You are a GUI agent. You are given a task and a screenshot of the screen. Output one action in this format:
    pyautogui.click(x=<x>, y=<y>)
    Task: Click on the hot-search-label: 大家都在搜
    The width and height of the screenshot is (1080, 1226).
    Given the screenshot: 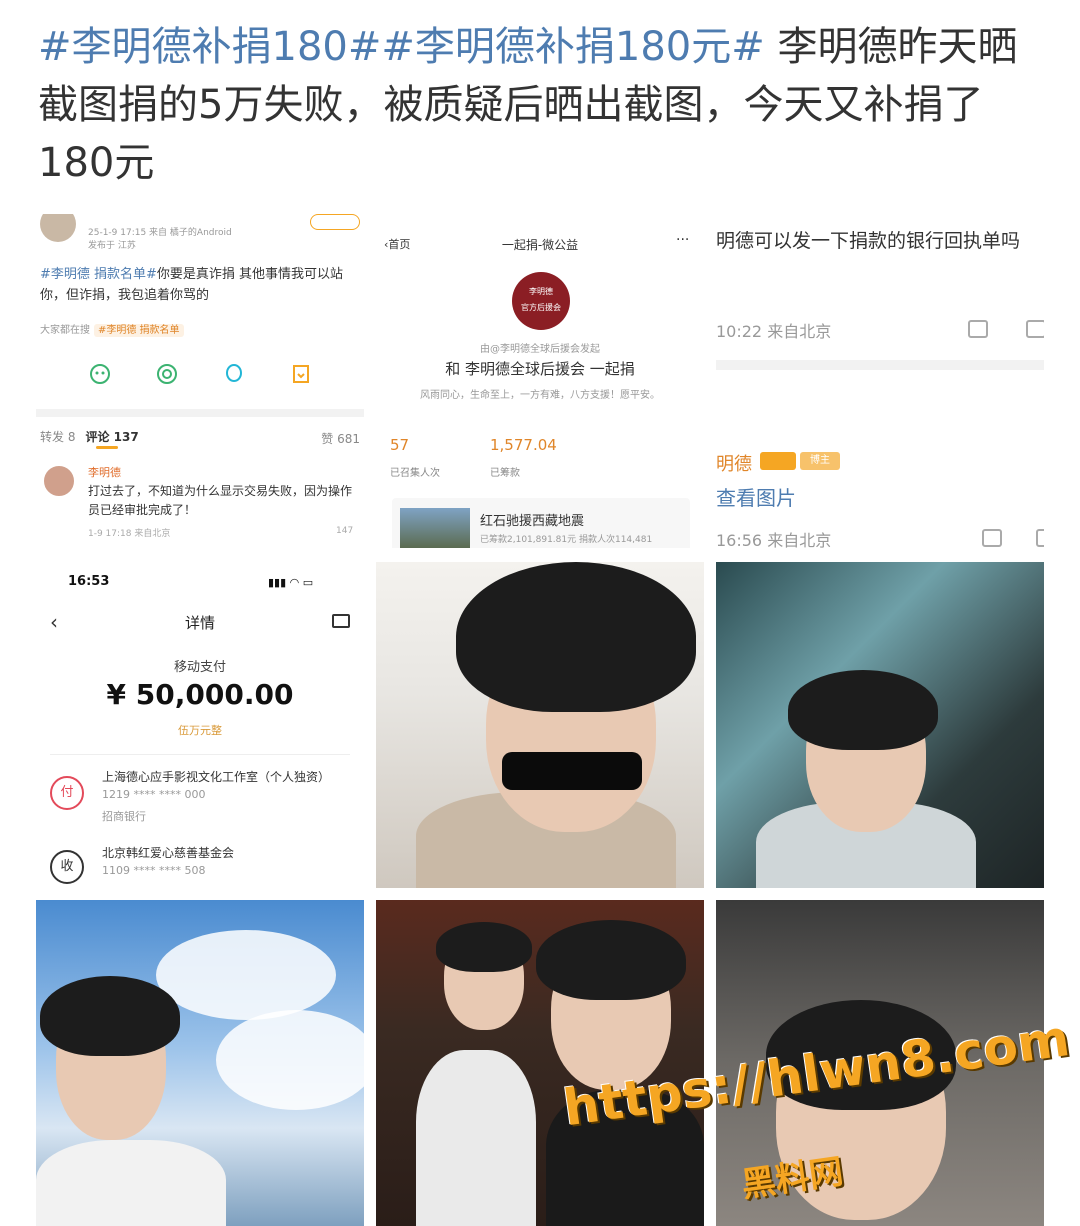 What is the action you would take?
    pyautogui.click(x=65, y=330)
    